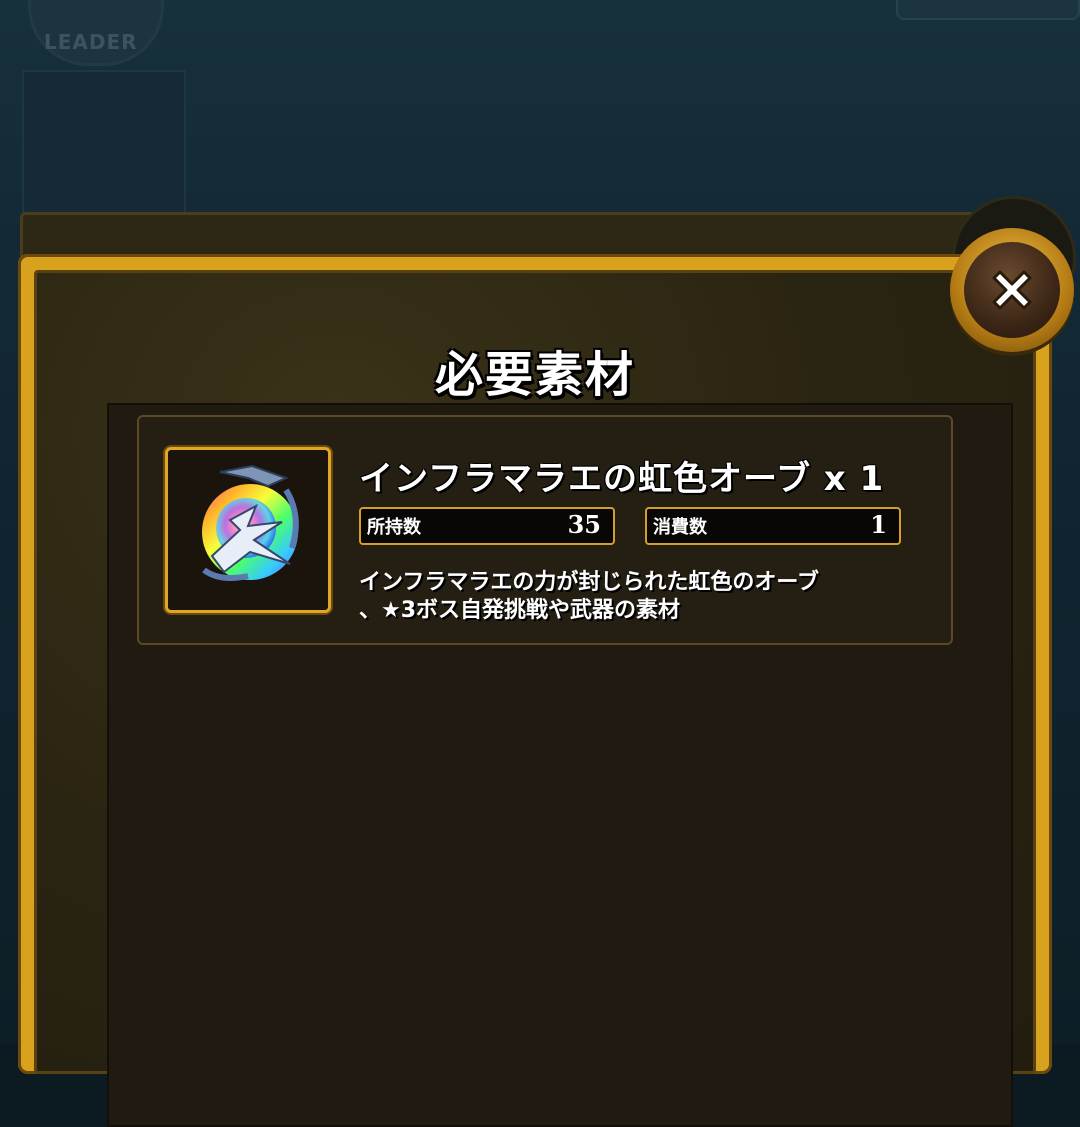 The image size is (1080, 1127). Describe the element at coordinates (104, 142) in the screenshot. I see `background-unit-slot` at that location.